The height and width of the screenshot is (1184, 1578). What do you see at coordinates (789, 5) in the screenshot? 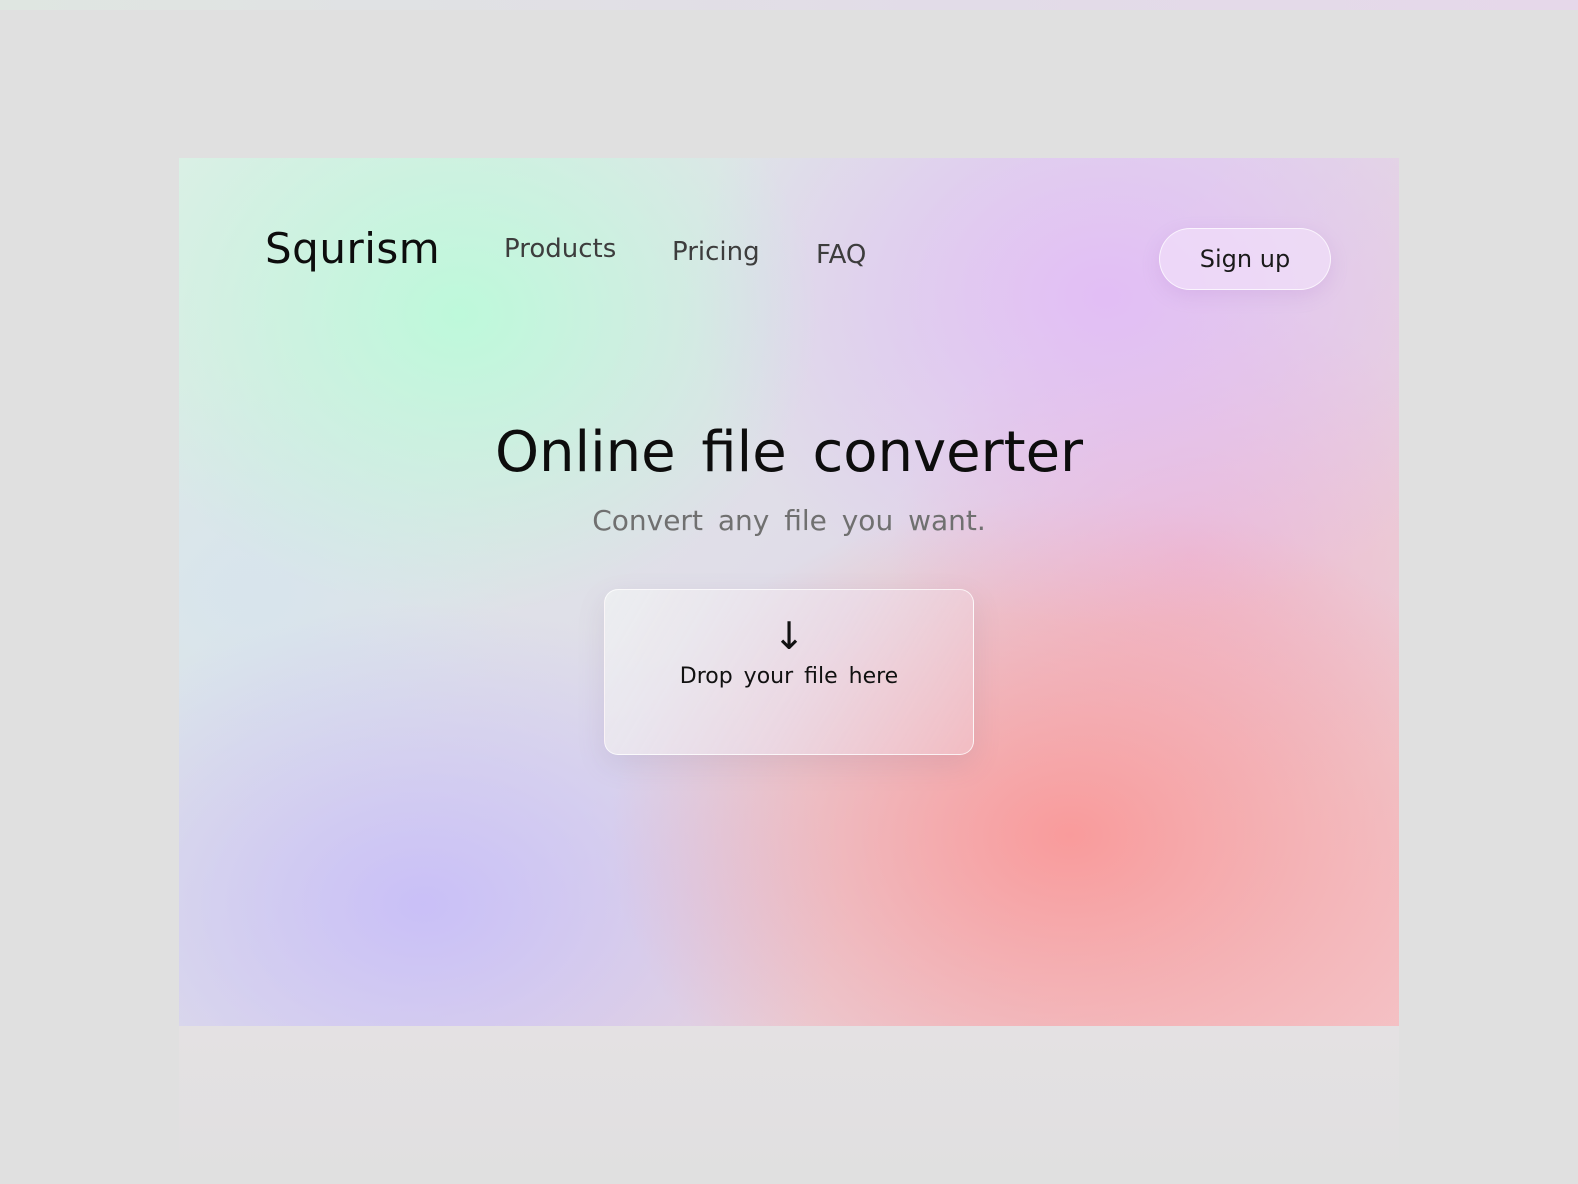
I see `top-strip` at bounding box center [789, 5].